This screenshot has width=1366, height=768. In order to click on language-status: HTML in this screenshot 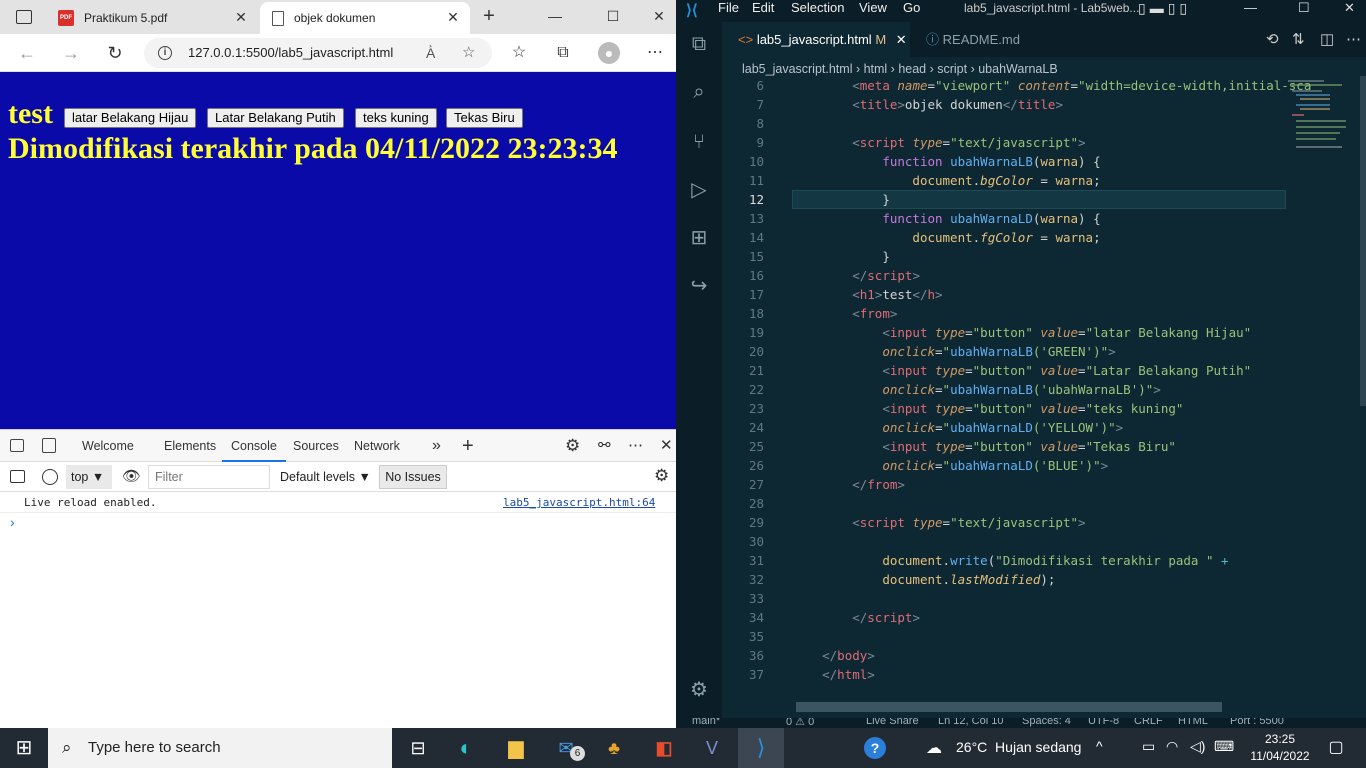, I will do `click(1193, 722)`.